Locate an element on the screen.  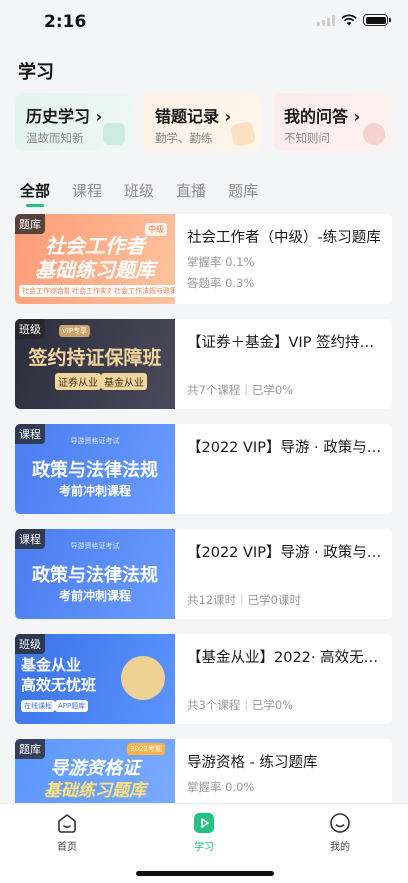
my-questions-title: 我的问答 › is located at coordinates (322, 116).